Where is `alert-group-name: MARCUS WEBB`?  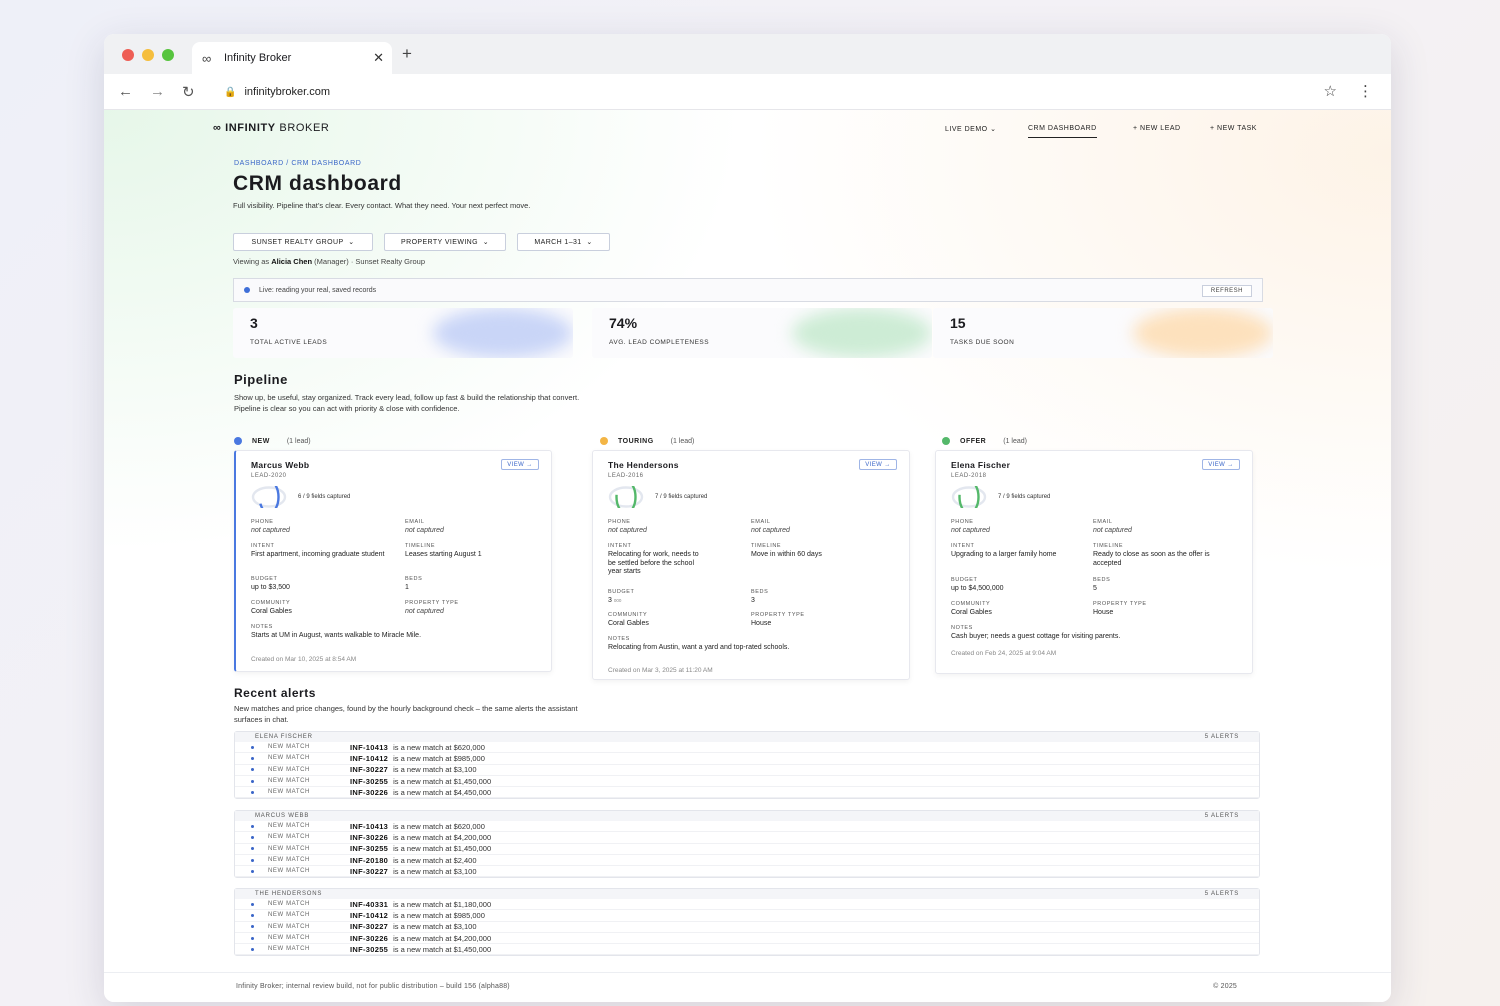 alert-group-name: MARCUS WEBB is located at coordinates (282, 816).